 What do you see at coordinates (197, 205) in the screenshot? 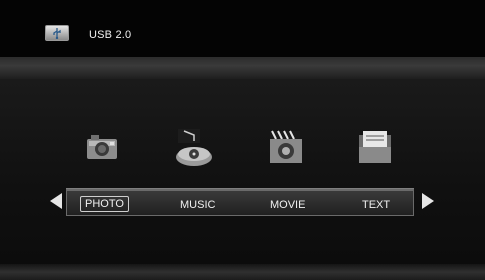
I see `menu-item-music: MUSIC` at bounding box center [197, 205].